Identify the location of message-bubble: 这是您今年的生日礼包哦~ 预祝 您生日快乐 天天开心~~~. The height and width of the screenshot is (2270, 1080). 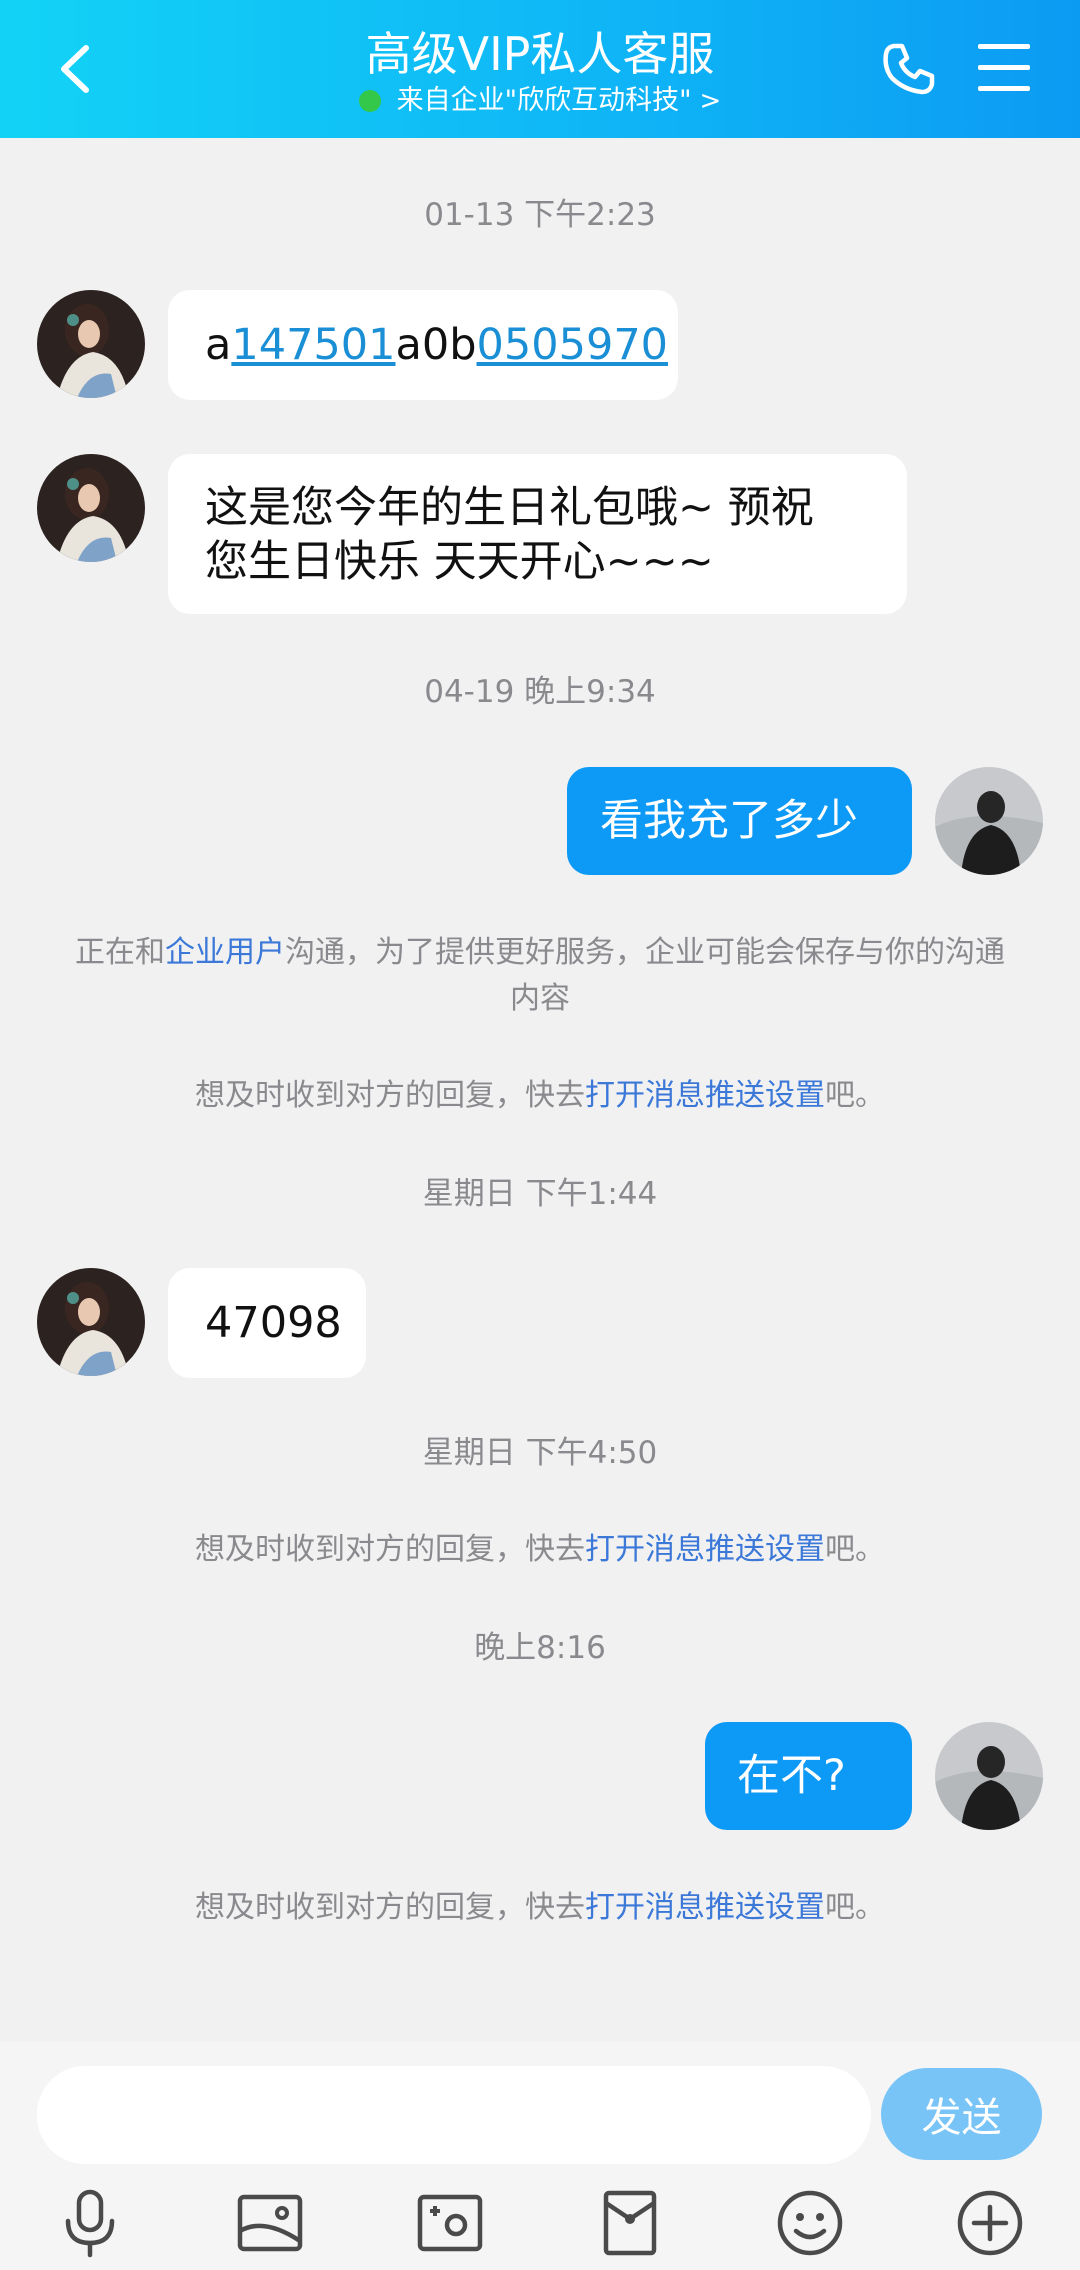
(537, 534).